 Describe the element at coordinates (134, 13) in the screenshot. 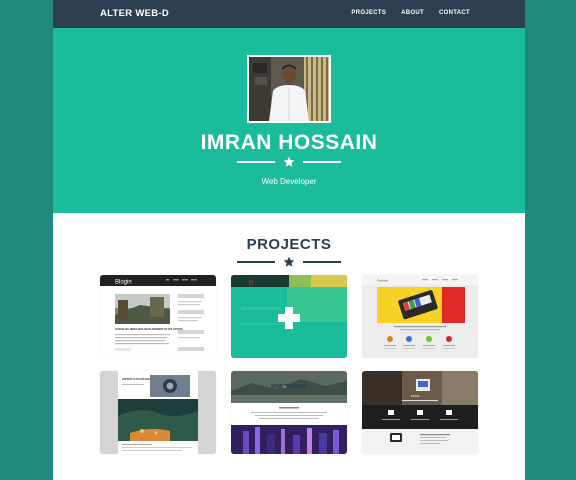

I see `brand-logo: ALTER WEB-D` at that location.